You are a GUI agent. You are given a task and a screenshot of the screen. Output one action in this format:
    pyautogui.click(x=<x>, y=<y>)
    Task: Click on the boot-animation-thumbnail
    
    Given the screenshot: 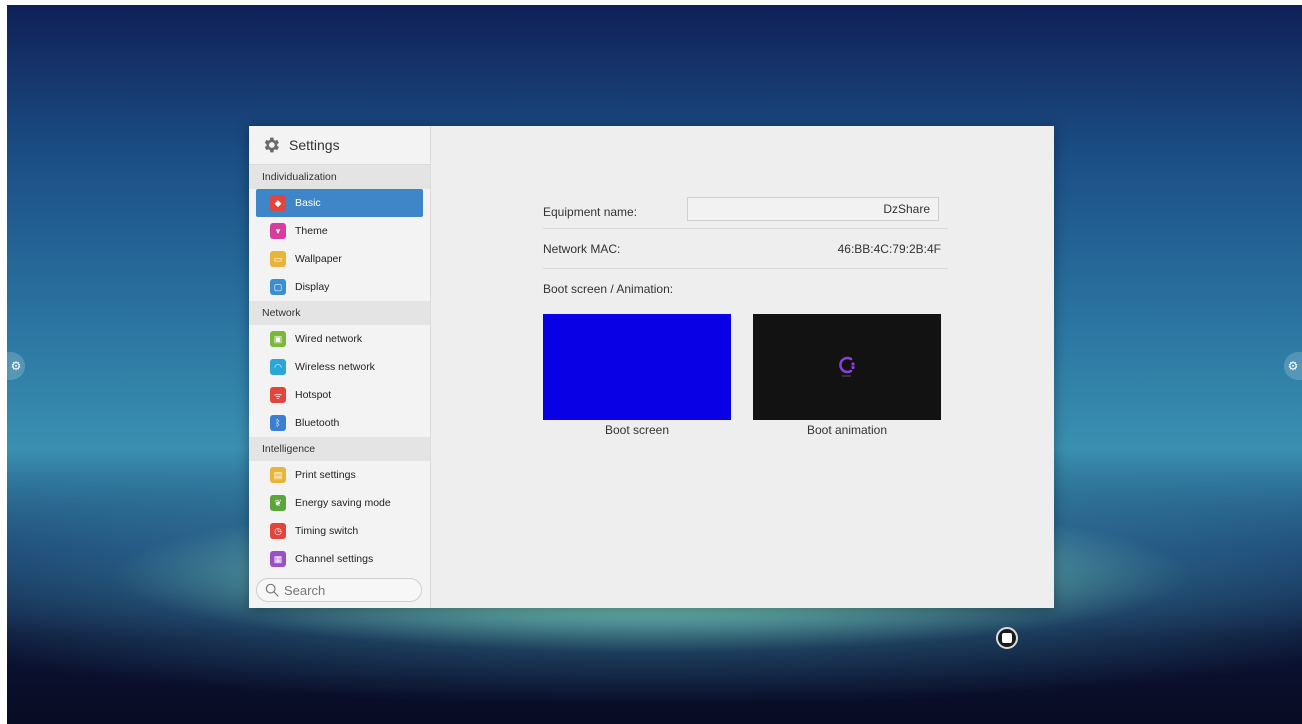 What is the action you would take?
    pyautogui.click(x=847, y=367)
    